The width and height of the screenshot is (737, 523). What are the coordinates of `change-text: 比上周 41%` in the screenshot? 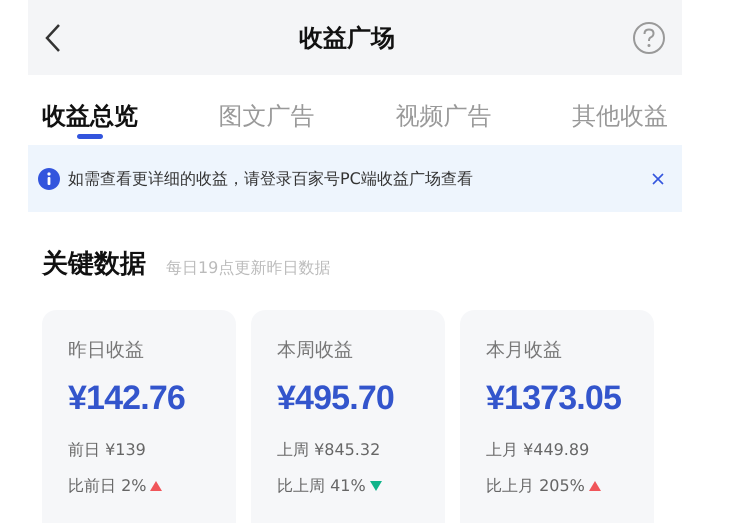 It's located at (321, 485).